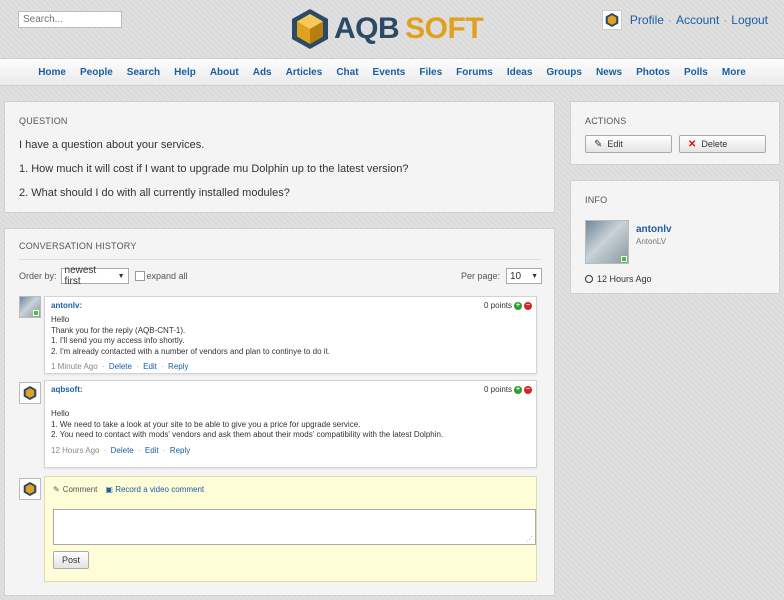  I want to click on question-line: I have a question about your services., so click(112, 145).